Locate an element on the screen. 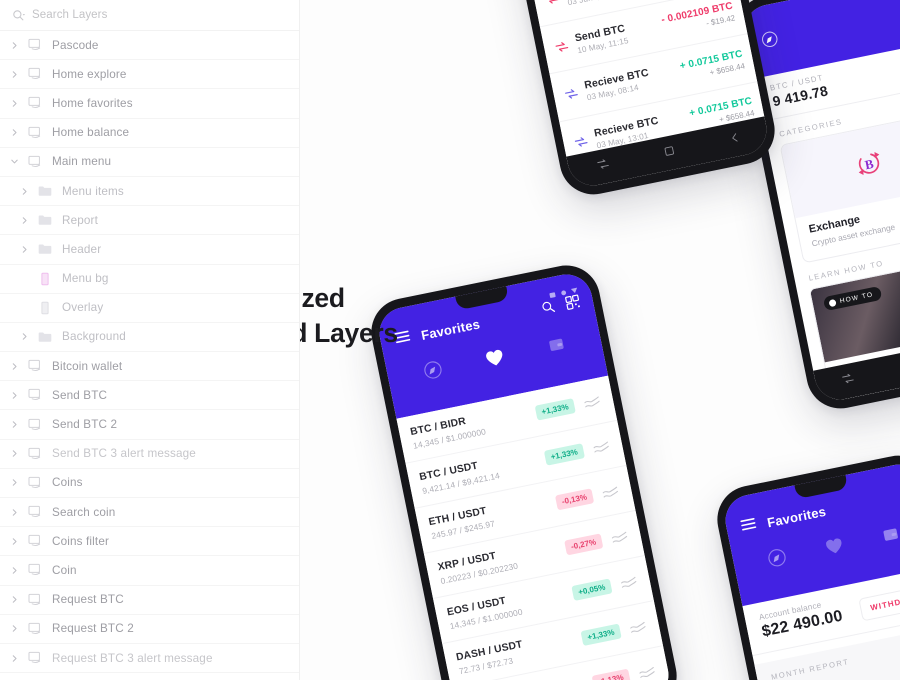  layer-row: BTC Address is located at coordinates (149, 676).